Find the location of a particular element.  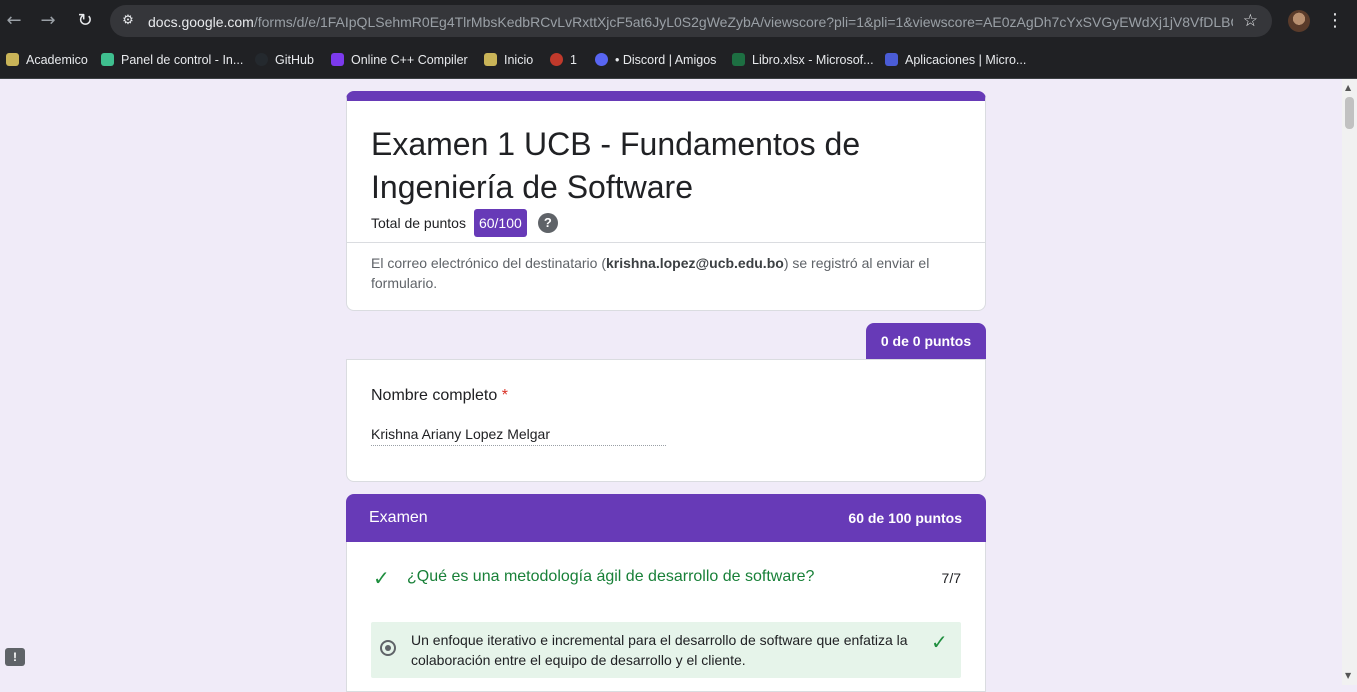

total-points-row: Total de puntos 60/100 ? is located at coordinates (464, 223).